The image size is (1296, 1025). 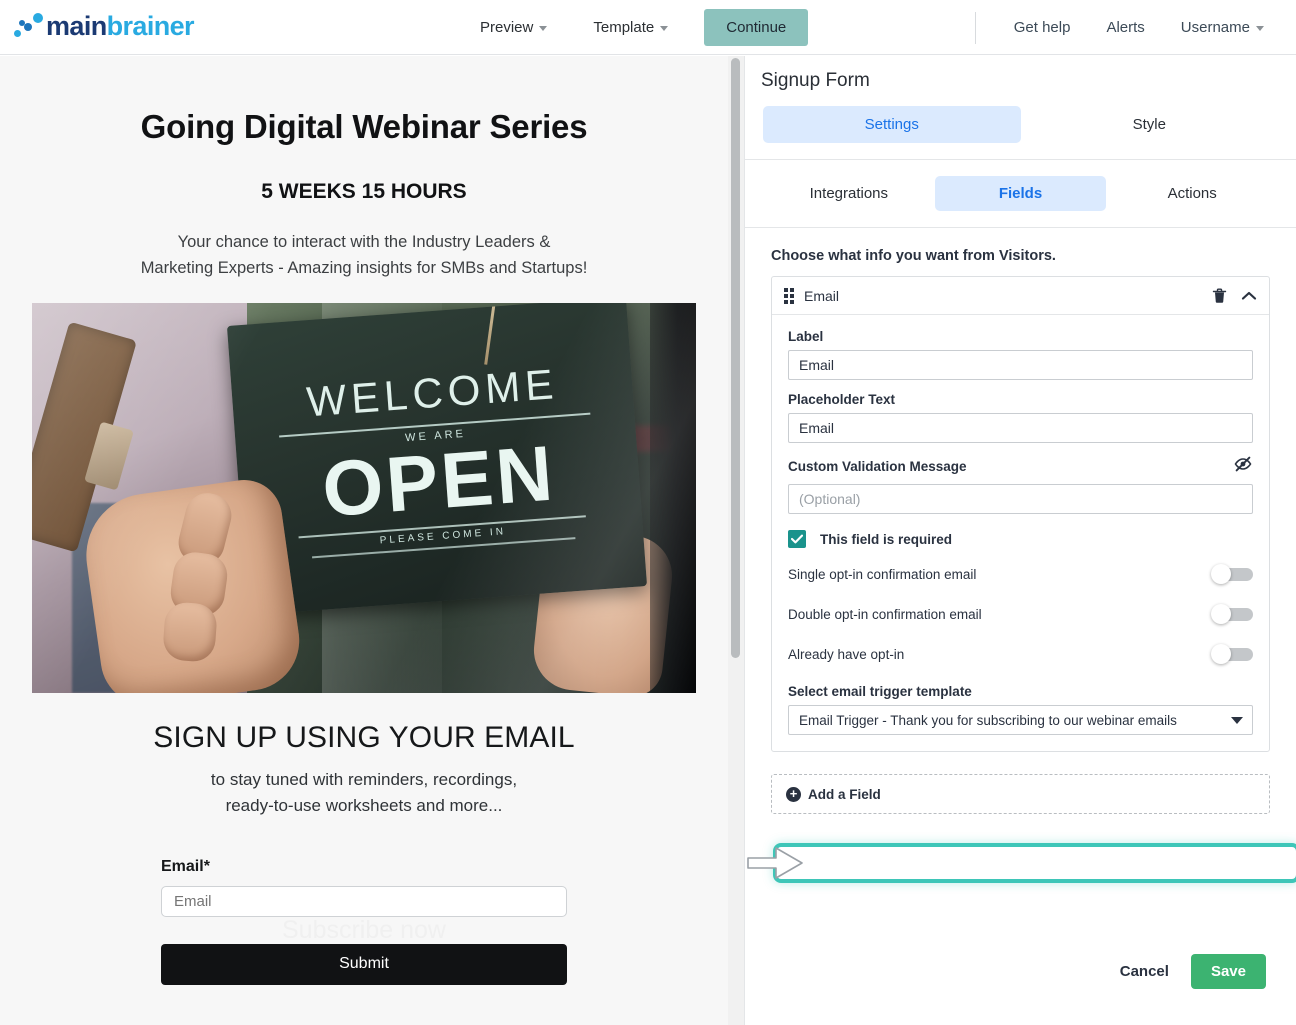 What do you see at coordinates (1020, 654) in the screenshot?
I see `toggle-row-already-optin: Already have opt-in` at bounding box center [1020, 654].